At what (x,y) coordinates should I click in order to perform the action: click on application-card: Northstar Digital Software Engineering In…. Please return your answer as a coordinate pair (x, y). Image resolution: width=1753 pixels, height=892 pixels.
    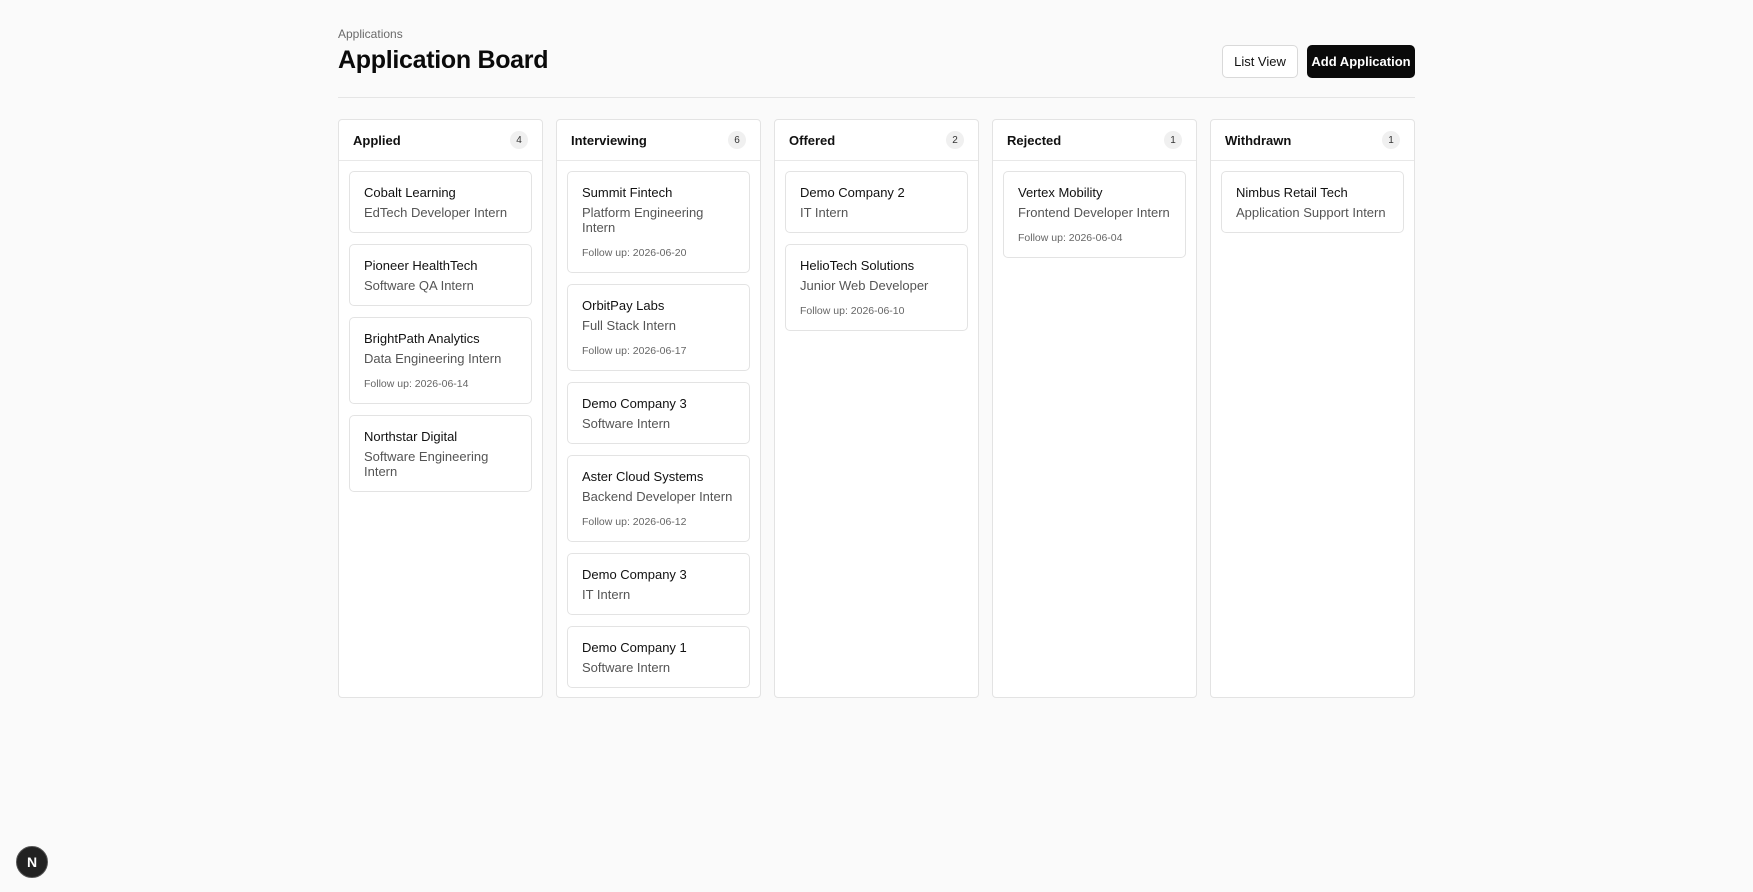
    Looking at the image, I should click on (440, 453).